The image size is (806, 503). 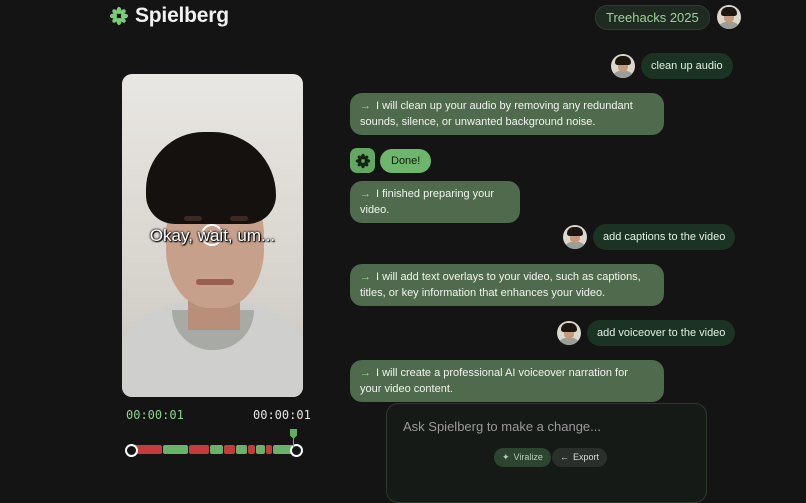 I want to click on app-logo: Spielberg, so click(x=169, y=16).